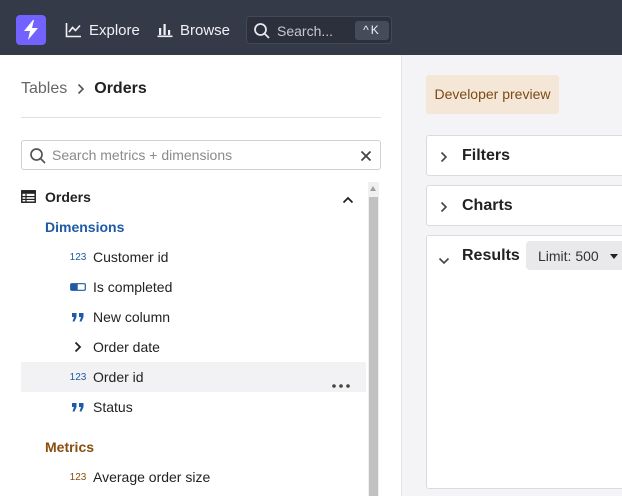 This screenshot has width=622, height=496. I want to click on top-navigation-bar: Explore Browse Search... ^K, so click(311, 27).